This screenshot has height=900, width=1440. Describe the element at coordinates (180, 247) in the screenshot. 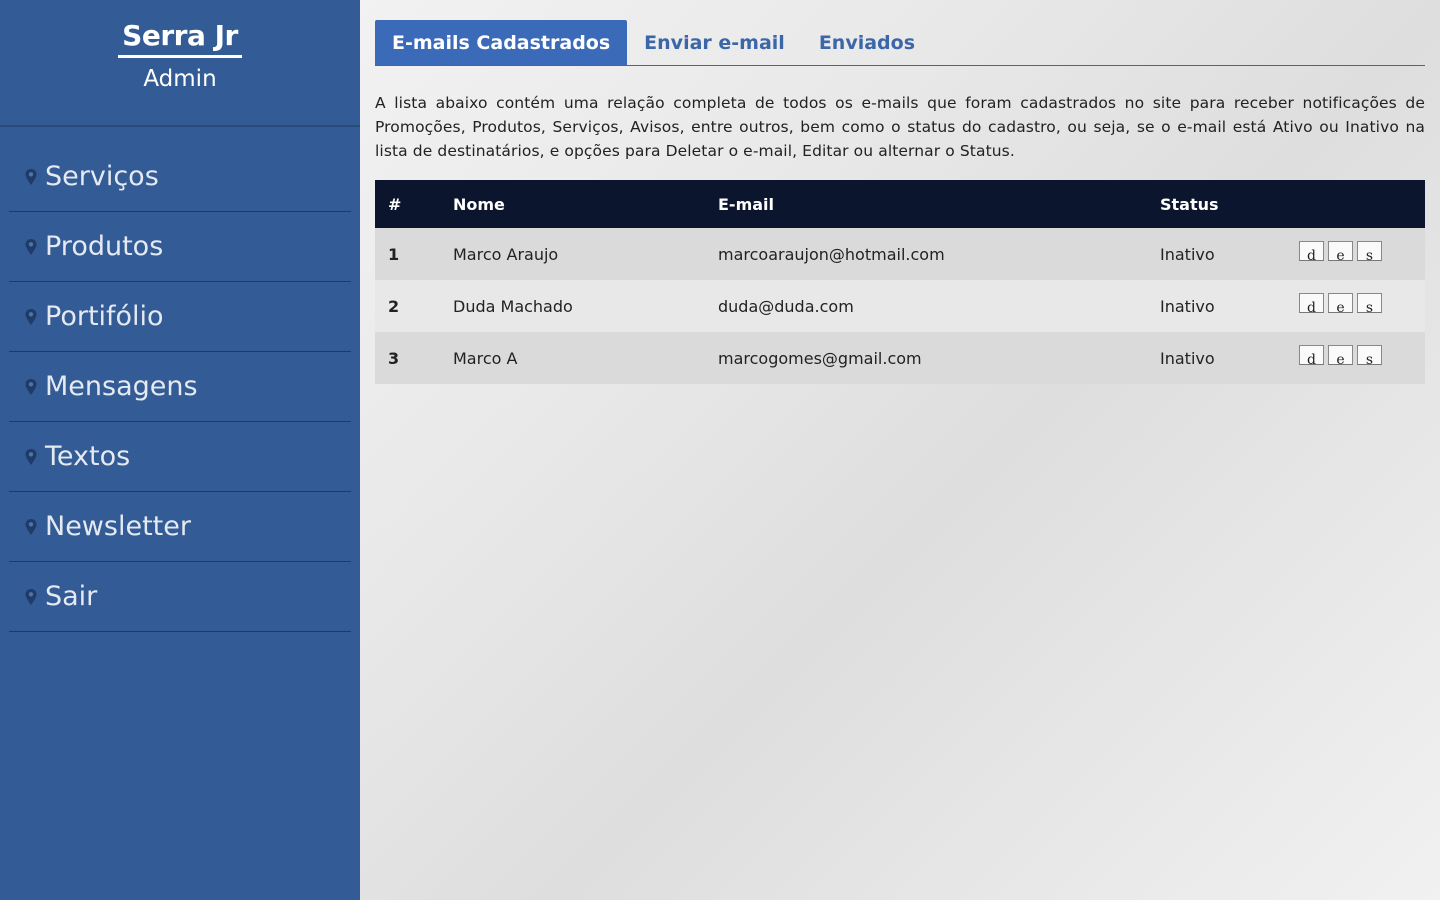

I see `sidebar-item-produtos: Produtos` at that location.